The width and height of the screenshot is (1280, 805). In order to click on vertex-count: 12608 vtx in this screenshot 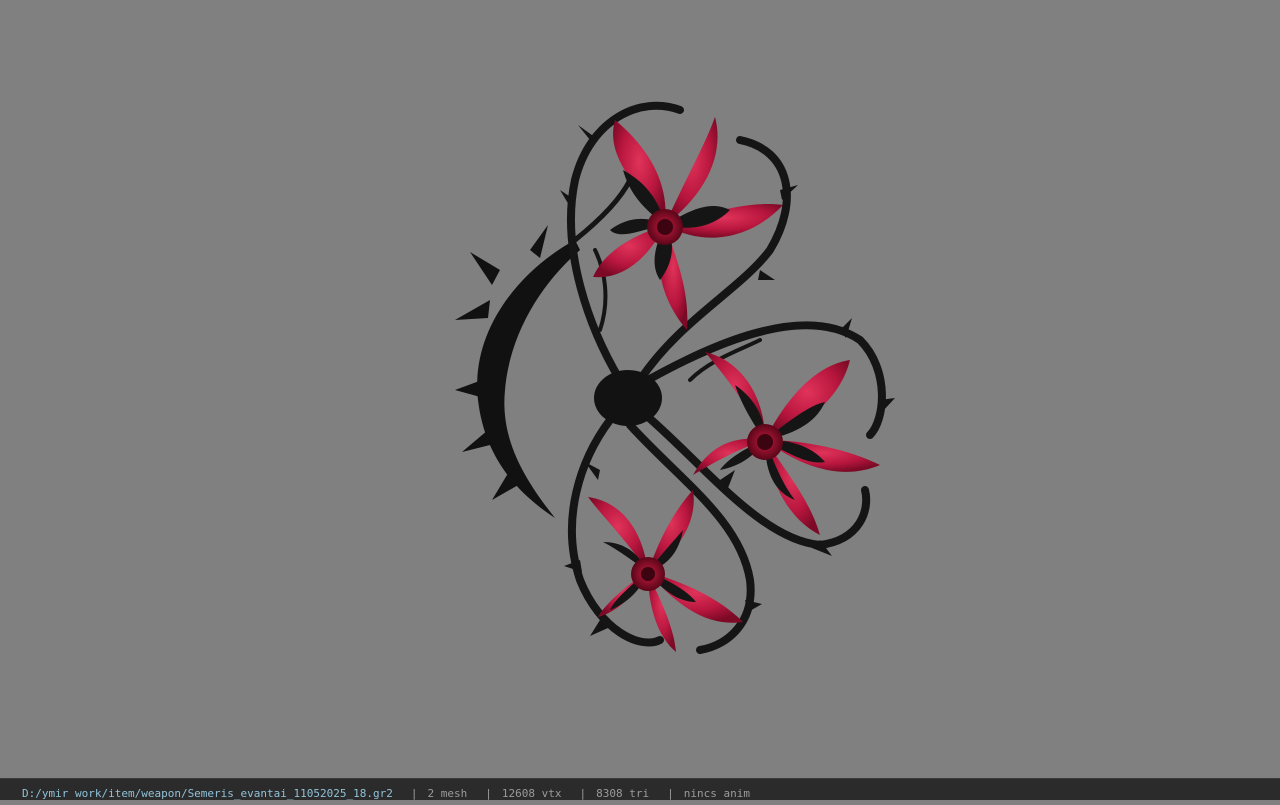, I will do `click(531, 793)`.